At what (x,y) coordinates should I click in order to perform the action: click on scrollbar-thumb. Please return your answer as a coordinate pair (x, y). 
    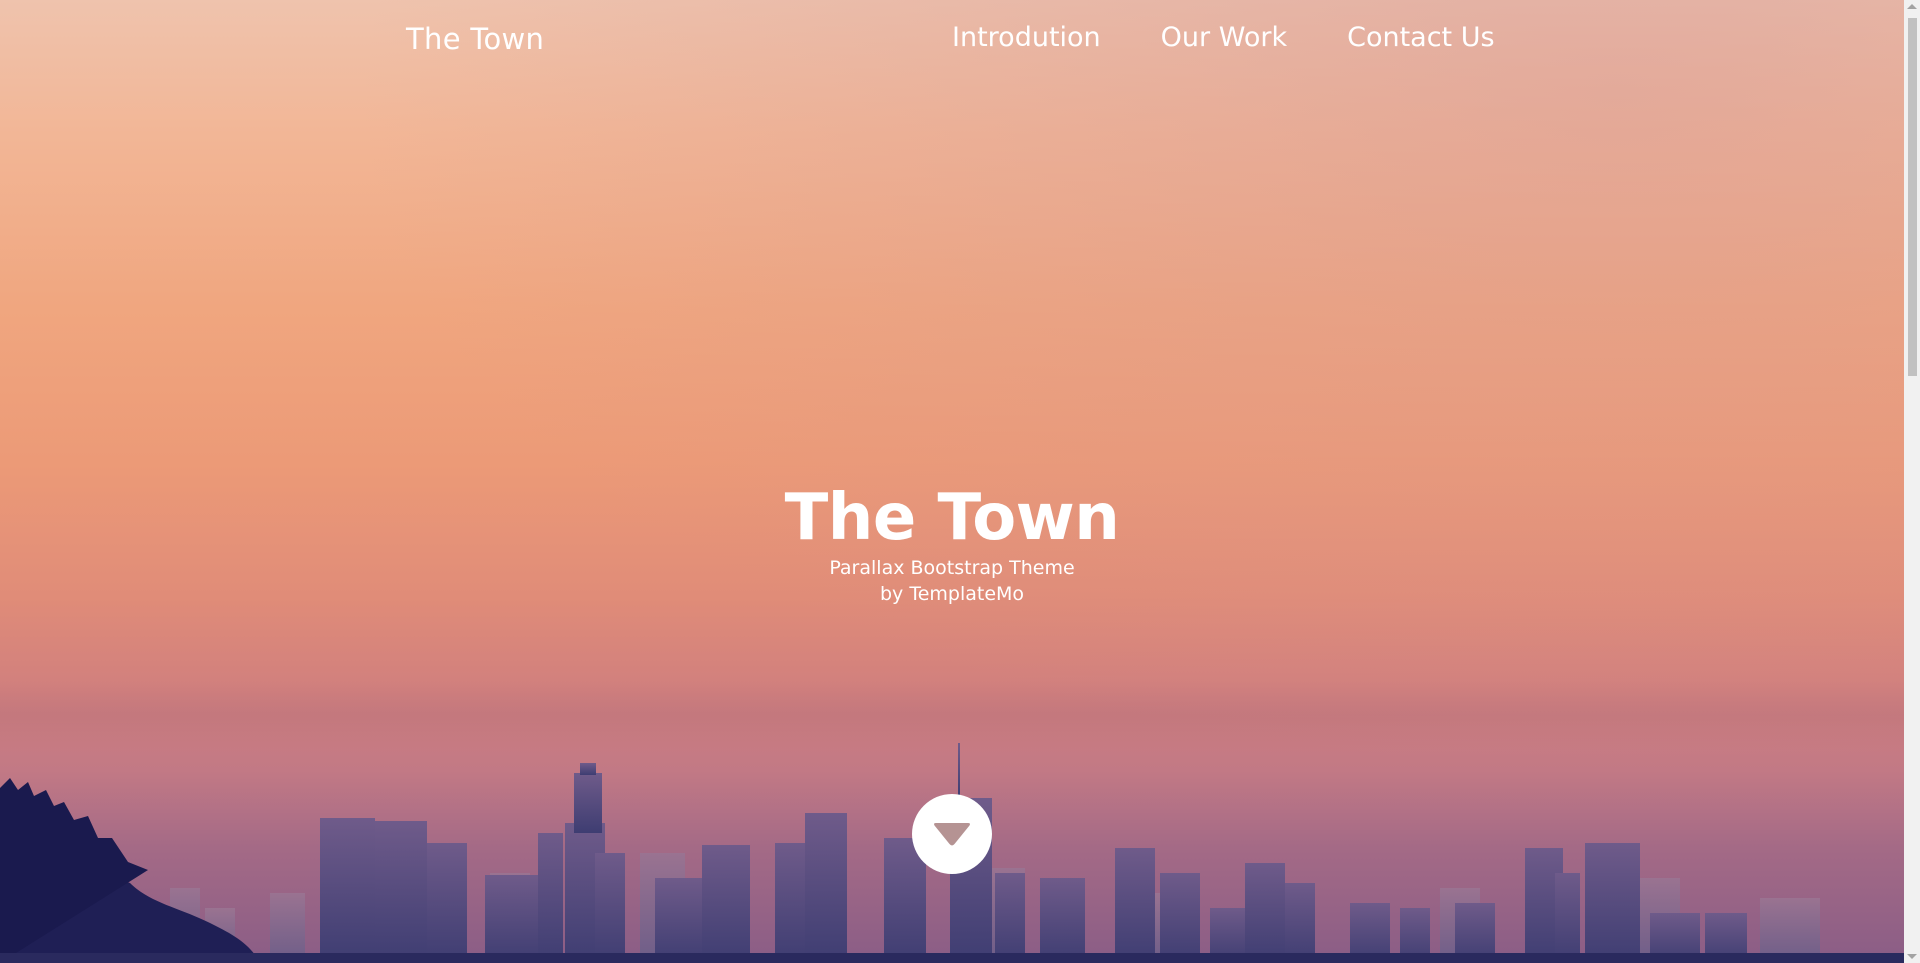
    Looking at the image, I should click on (1912, 197).